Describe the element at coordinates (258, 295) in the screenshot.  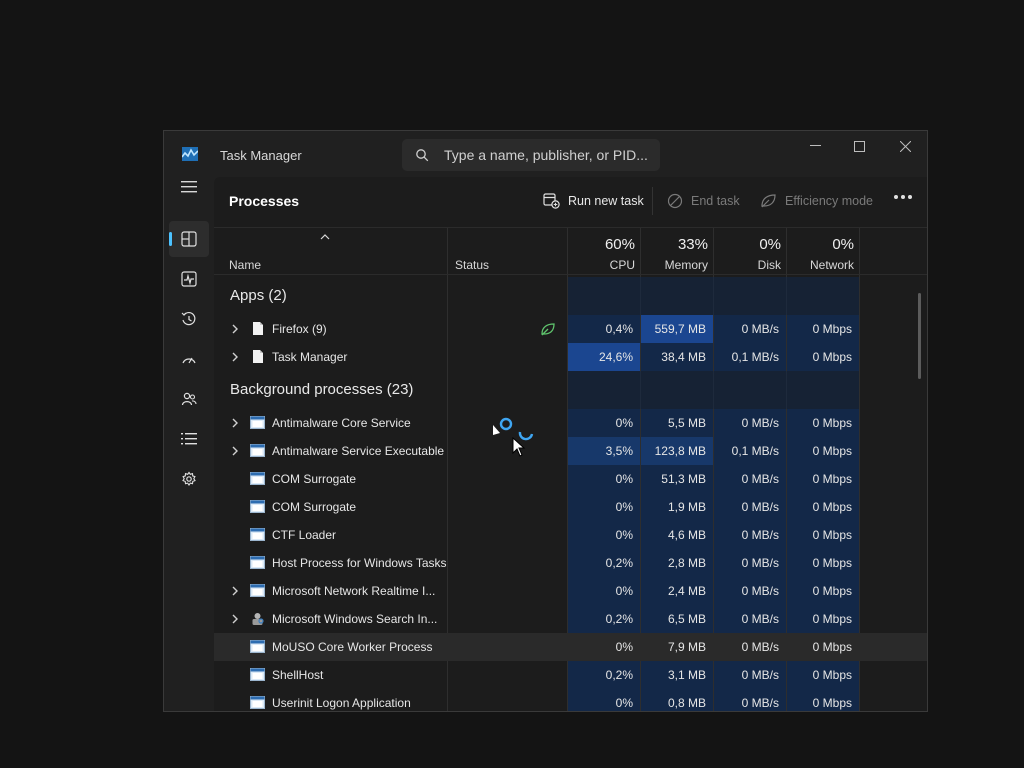
I see `apps-group-header-label: Apps (2)` at that location.